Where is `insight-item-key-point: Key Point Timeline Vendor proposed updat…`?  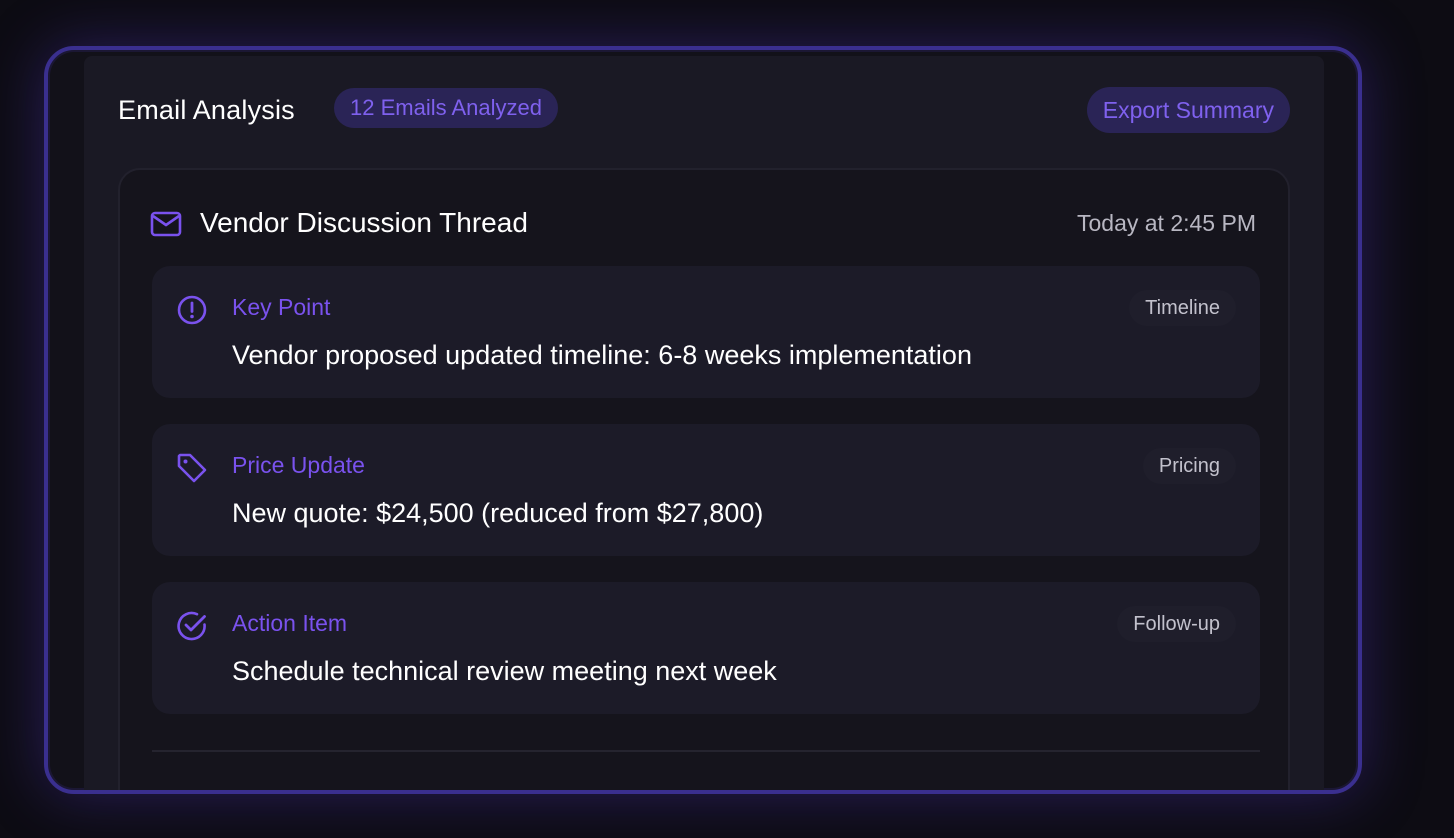
insight-item-key-point: Key Point Timeline Vendor proposed updat… is located at coordinates (706, 332).